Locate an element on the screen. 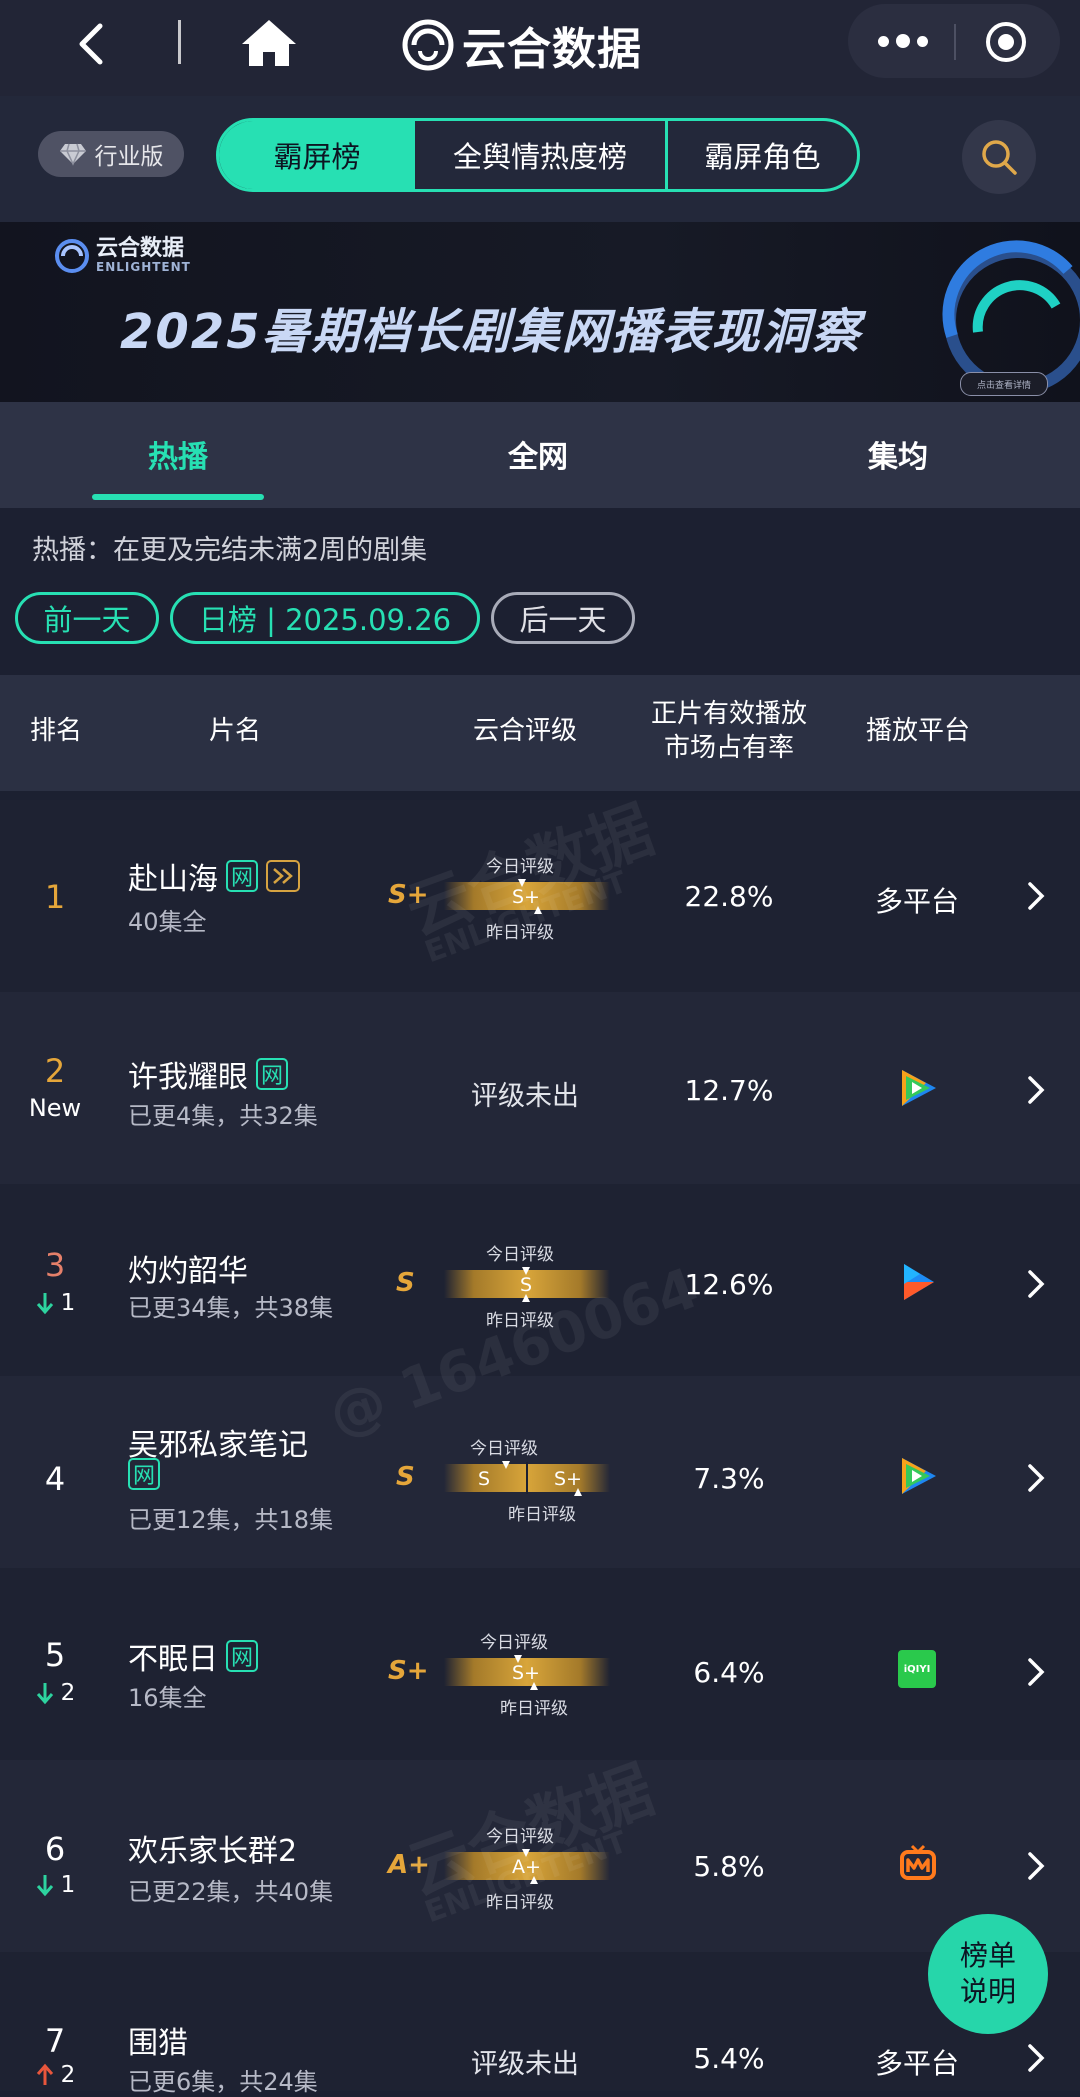 The height and width of the screenshot is (2097, 1080). active-tab-underline is located at coordinates (178, 497).